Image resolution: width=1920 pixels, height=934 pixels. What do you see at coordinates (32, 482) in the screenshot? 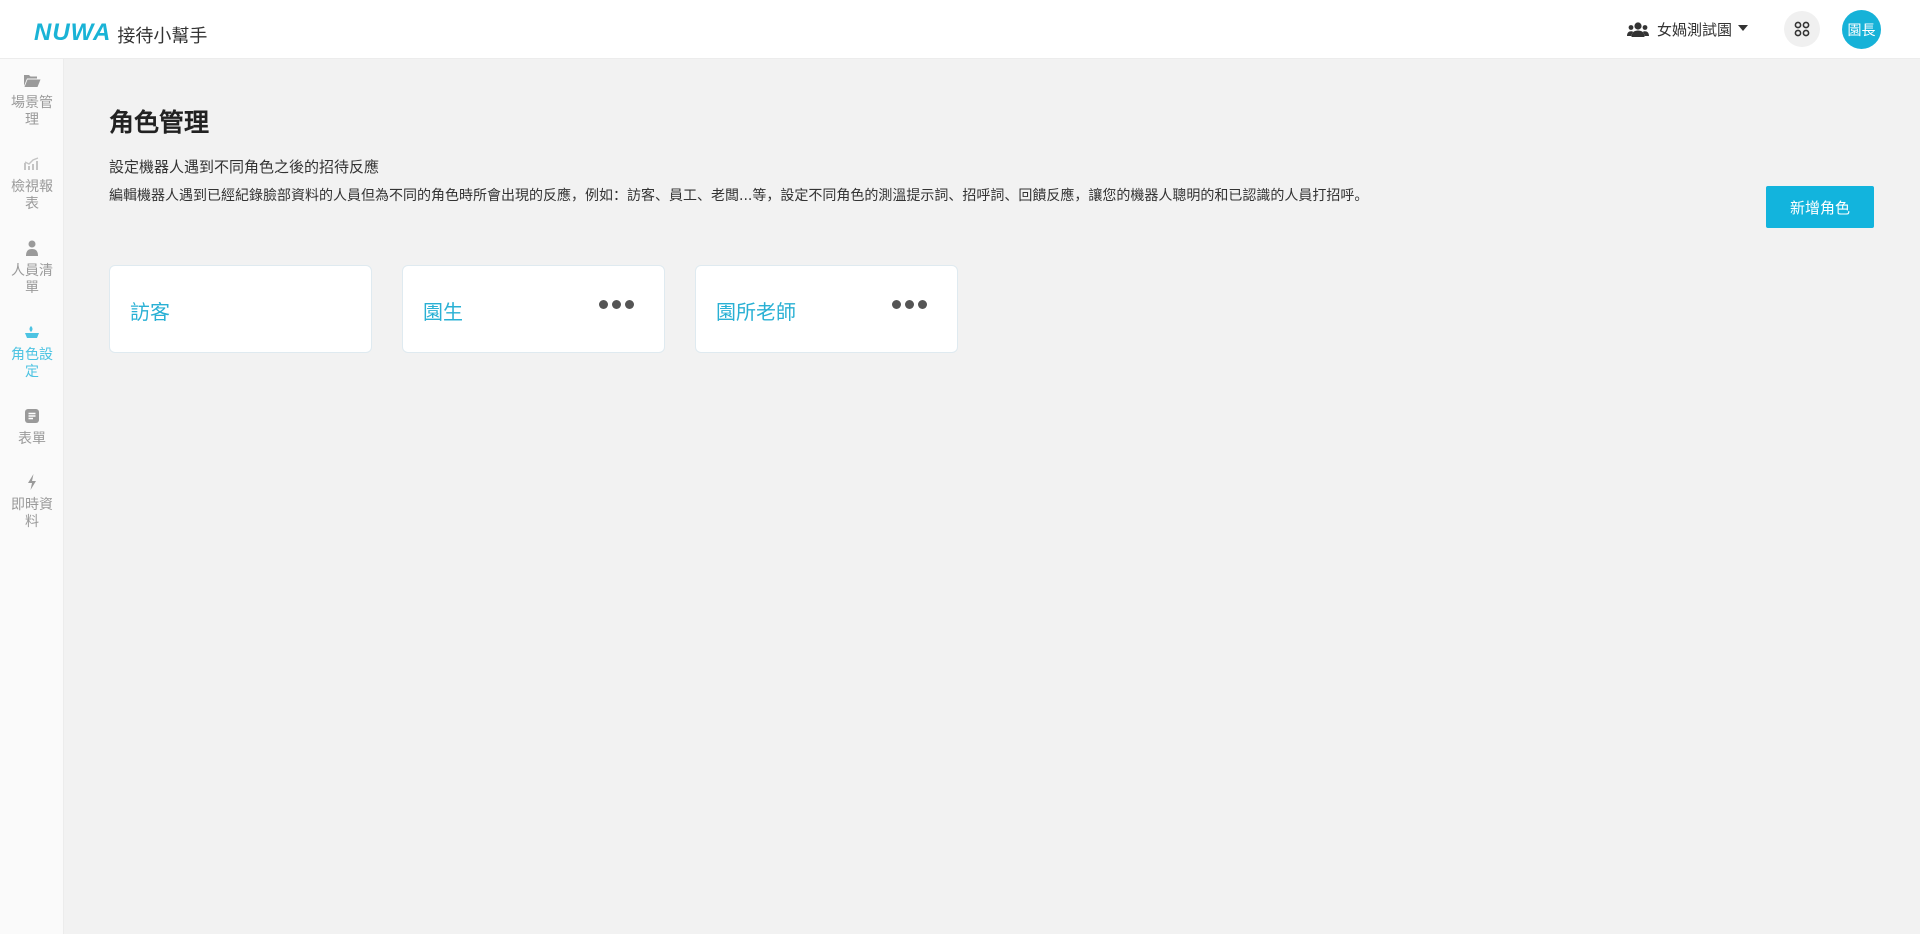
I see `bolt-icon` at bounding box center [32, 482].